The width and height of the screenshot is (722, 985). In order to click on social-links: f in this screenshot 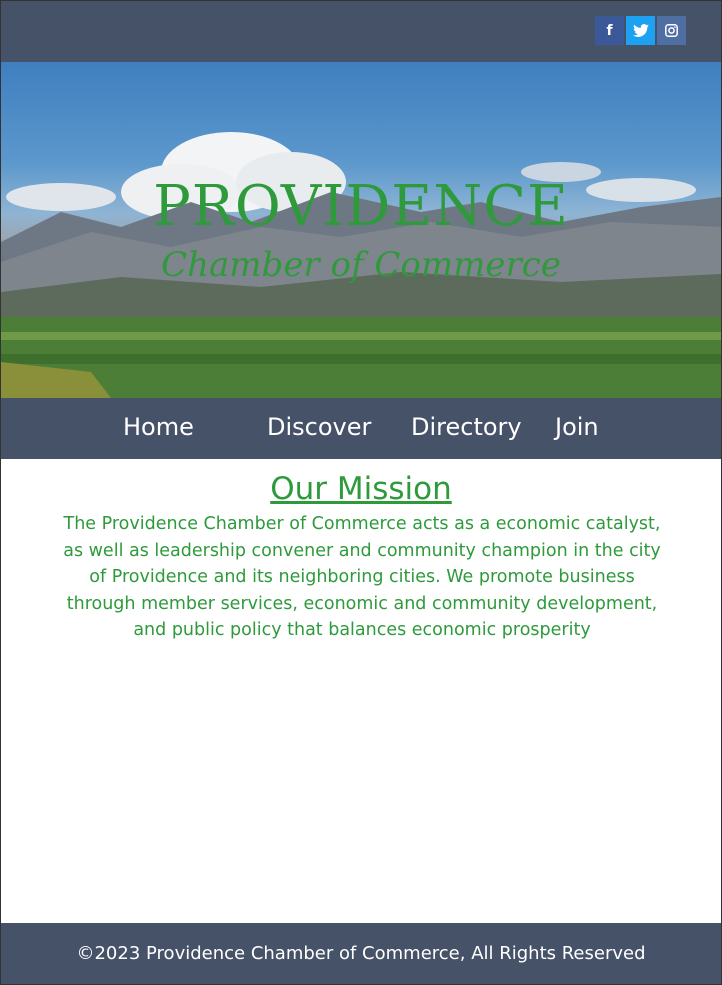, I will do `click(640, 30)`.